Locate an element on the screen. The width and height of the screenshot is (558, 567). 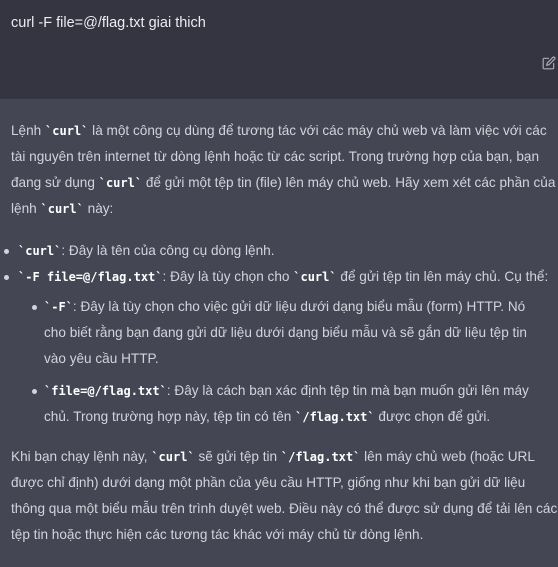
inline-code: file=@/flag.txt is located at coordinates (105, 391).